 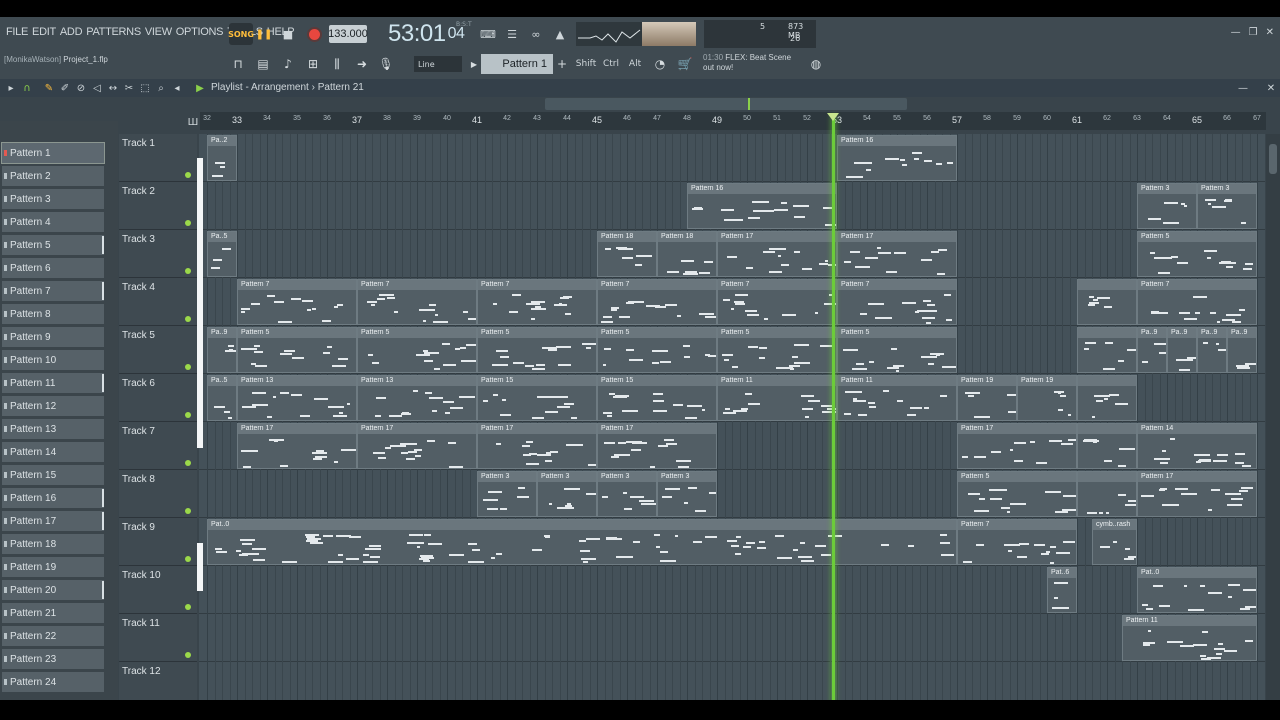 I want to click on magnet-icon: ∩, so click(x=27, y=88).